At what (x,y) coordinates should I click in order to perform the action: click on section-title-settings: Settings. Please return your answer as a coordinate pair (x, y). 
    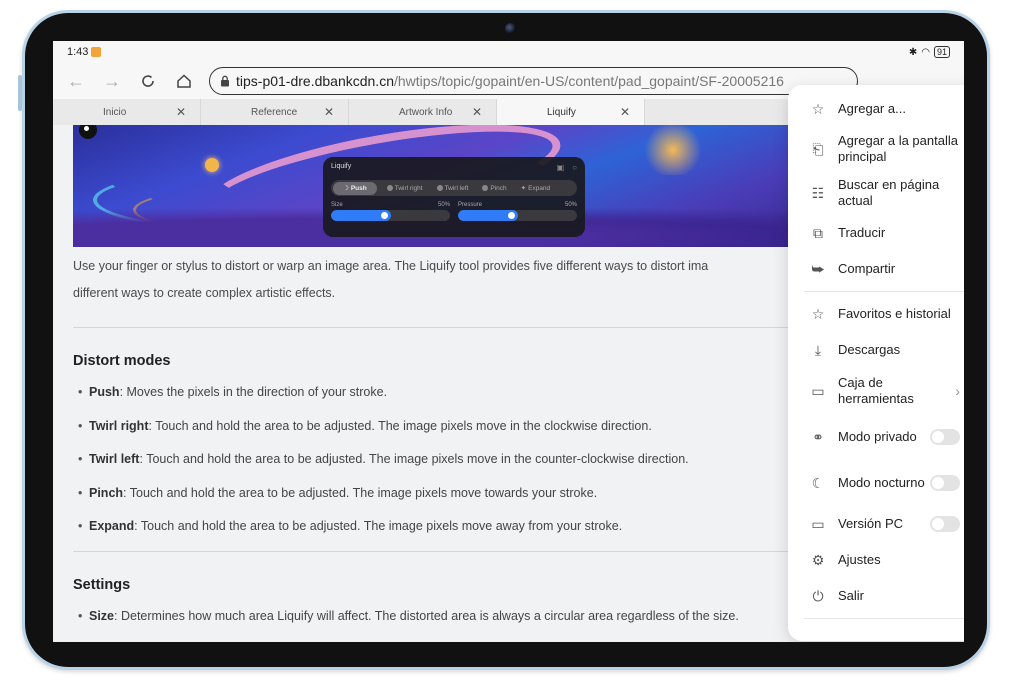
    Looking at the image, I should click on (102, 584).